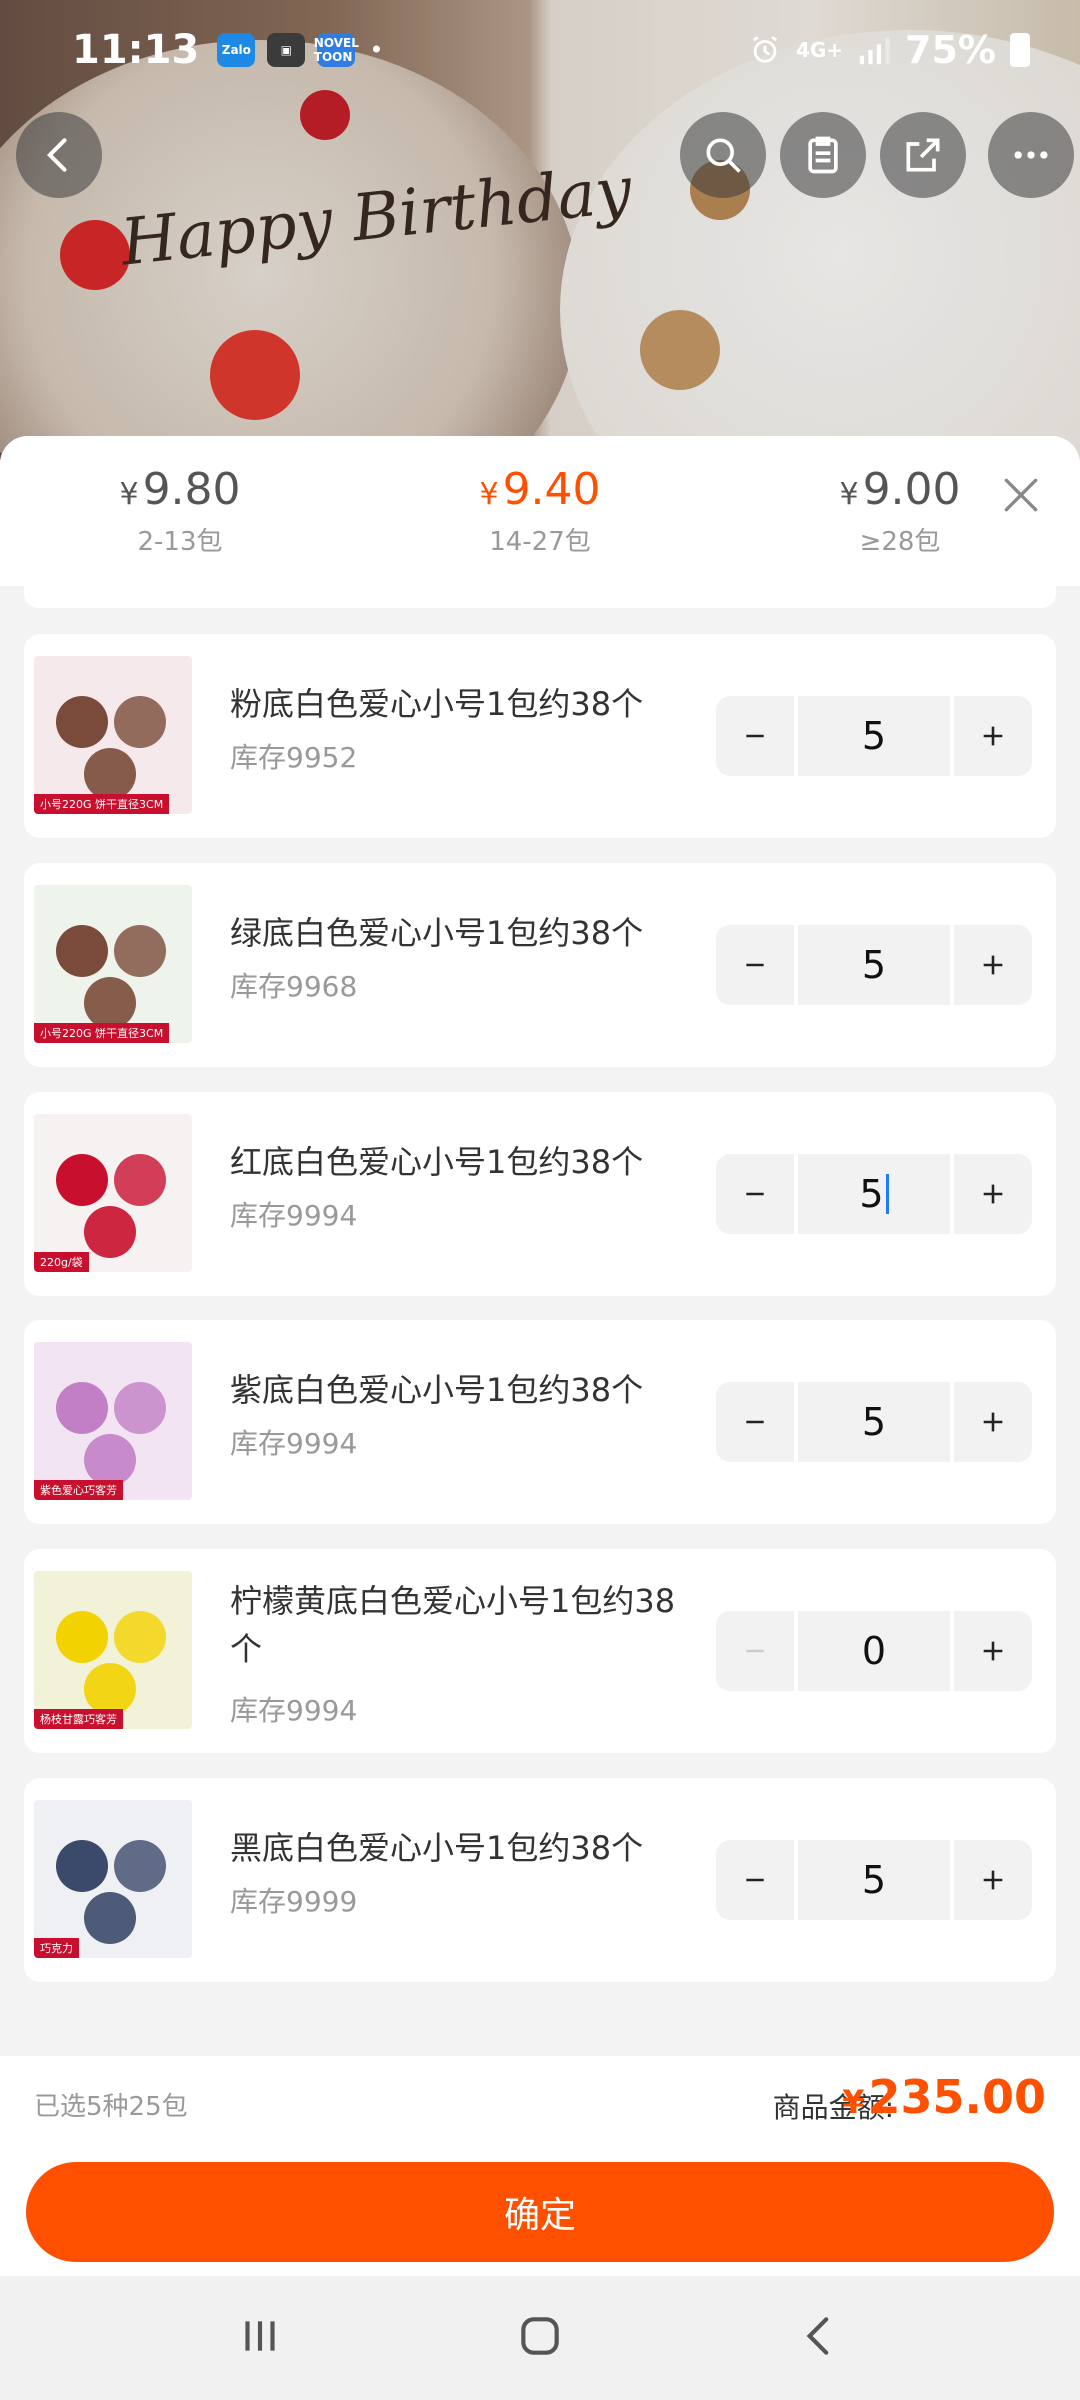 The image size is (1080, 2400). I want to click on system-back-button, so click(820, 2338).